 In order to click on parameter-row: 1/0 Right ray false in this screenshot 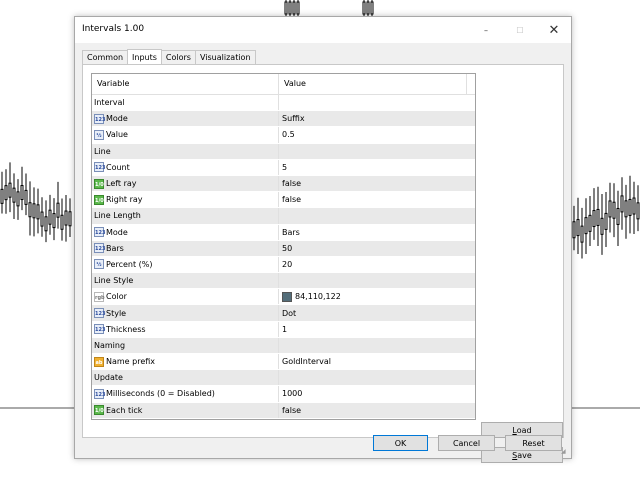, I will do `click(283, 200)`.